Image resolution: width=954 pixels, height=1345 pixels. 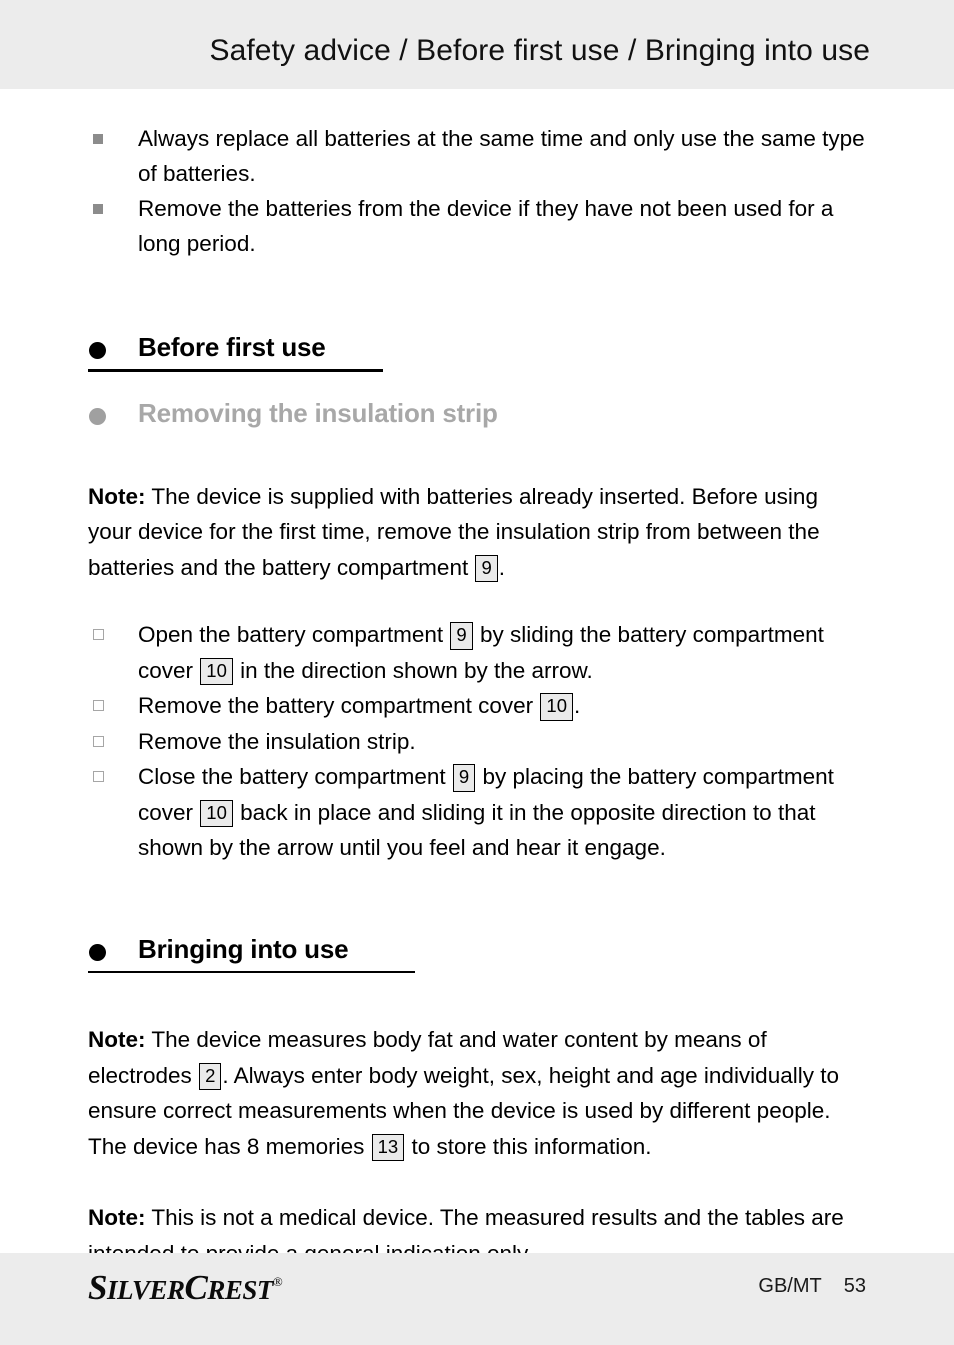 I want to click on list-item: Remove the insulation strip., so click(x=477, y=742).